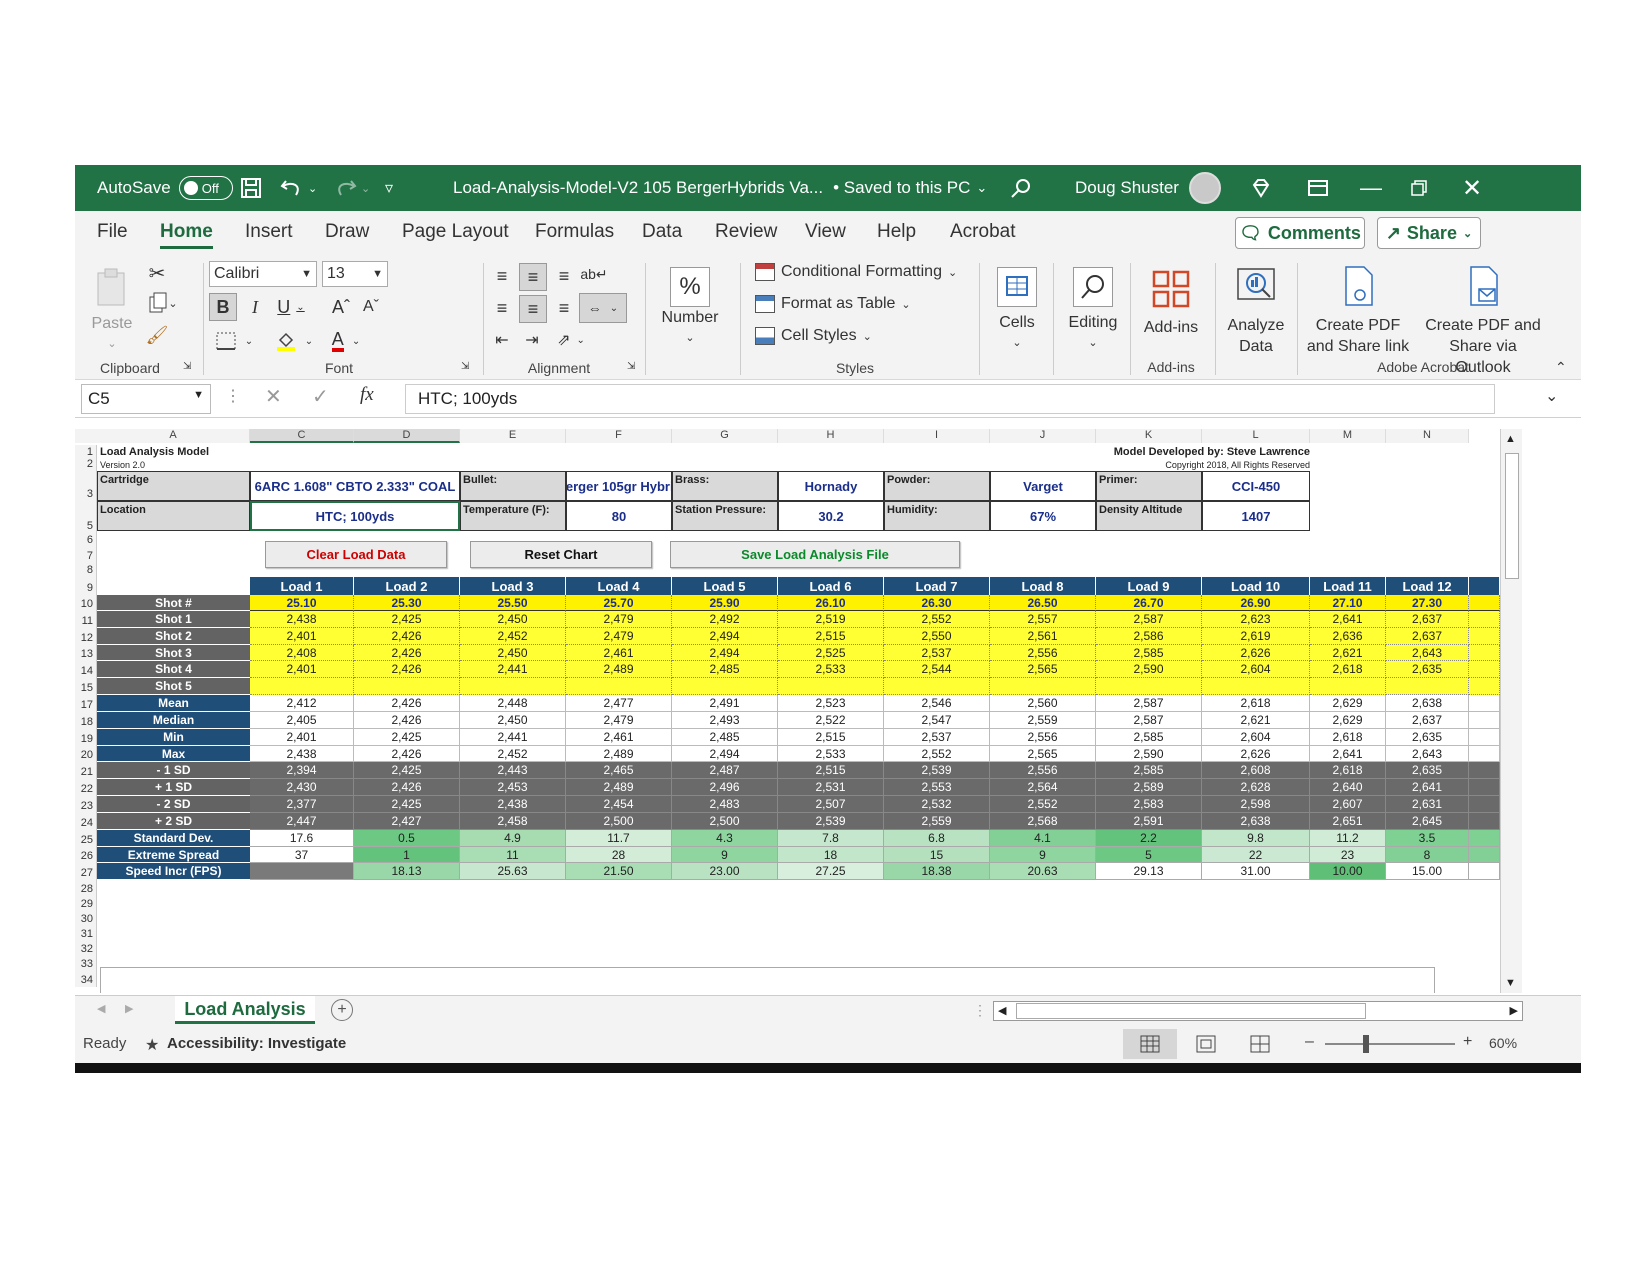  I want to click on row-header-1: 1, so click(86, 452).